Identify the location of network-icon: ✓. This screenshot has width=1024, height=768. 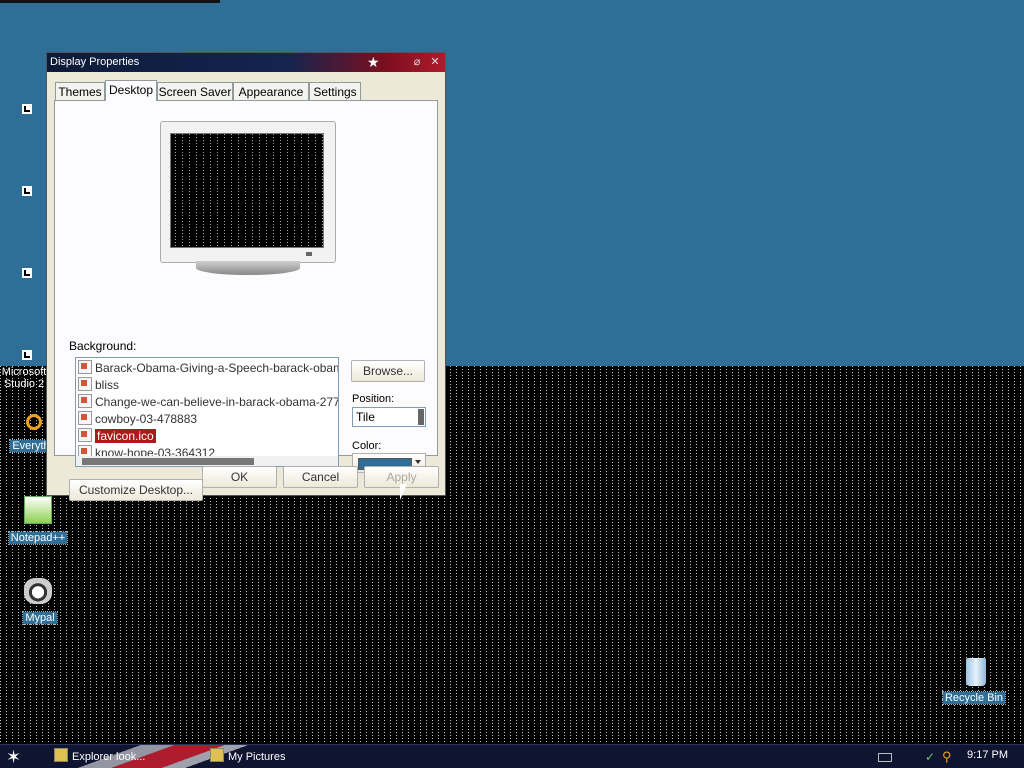
(930, 757).